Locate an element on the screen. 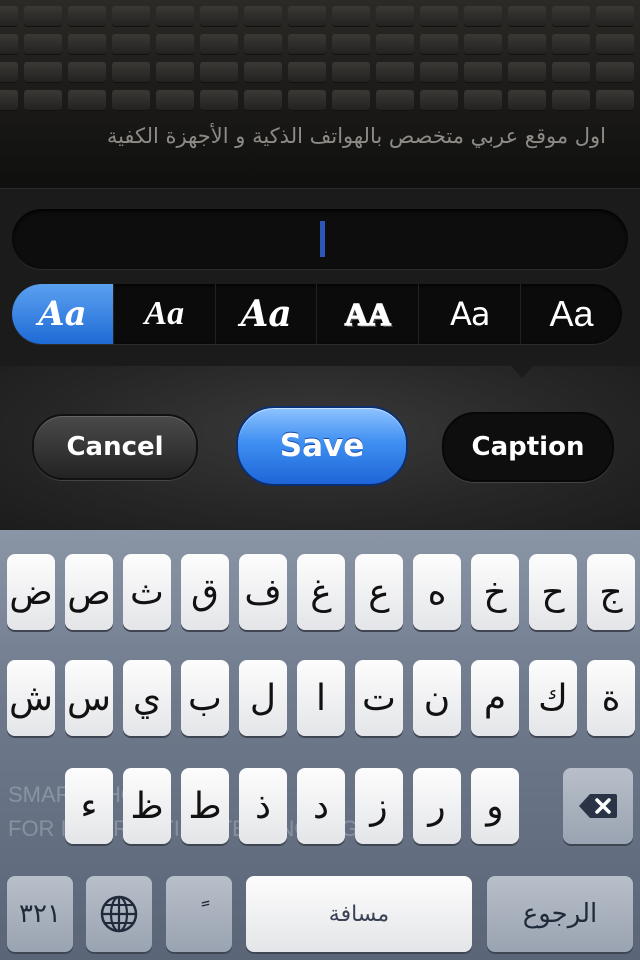  key-letter: م is located at coordinates (495, 698).